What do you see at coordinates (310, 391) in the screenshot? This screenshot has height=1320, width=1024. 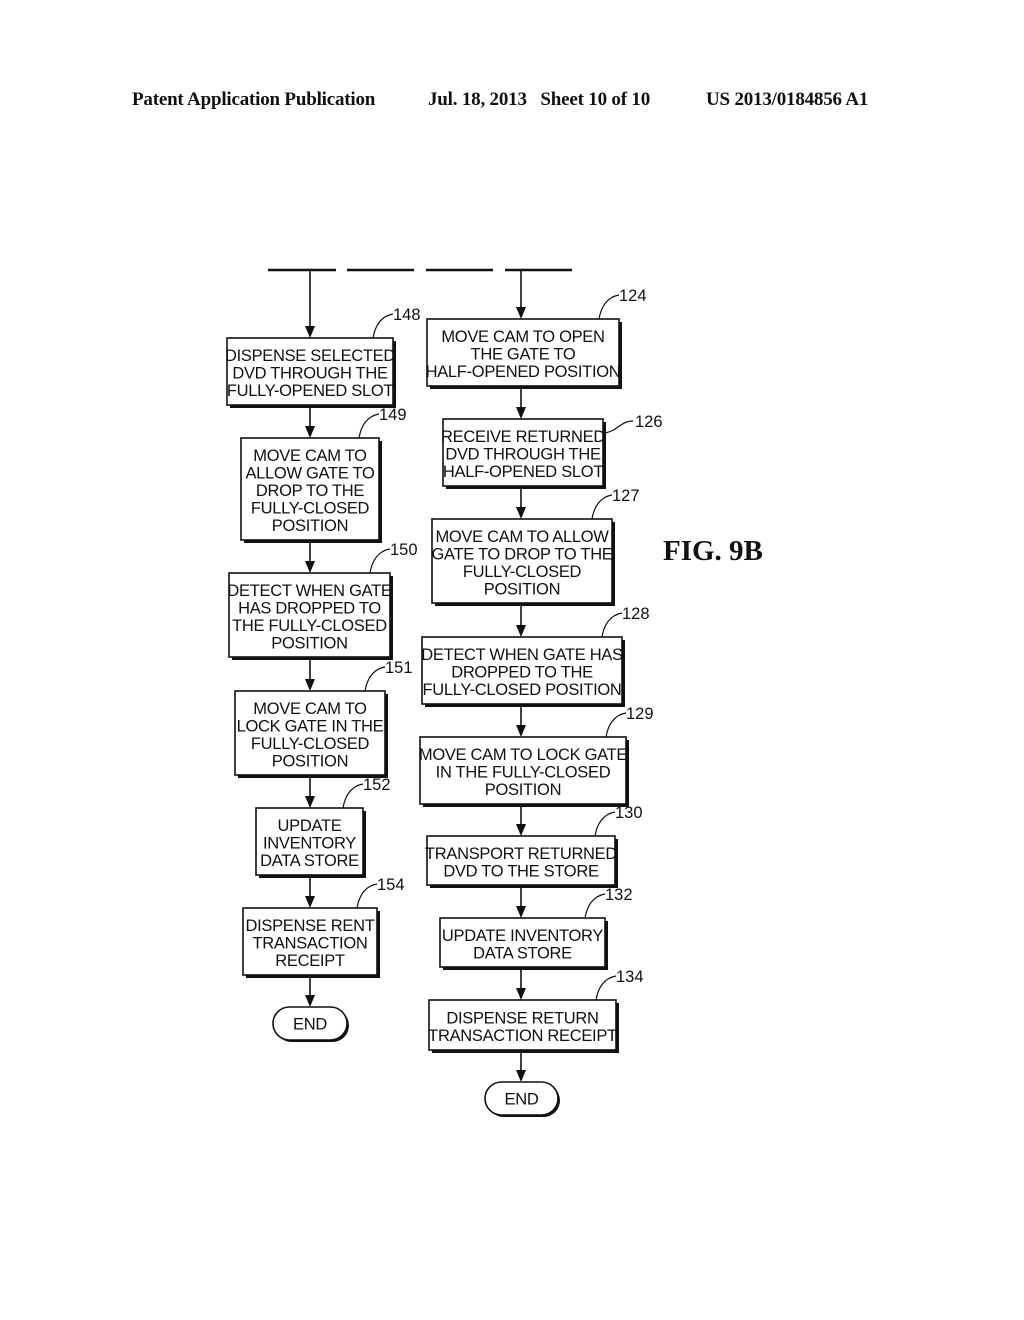 I see `step-text-line: FULLY-OPENED SLOT` at bounding box center [310, 391].